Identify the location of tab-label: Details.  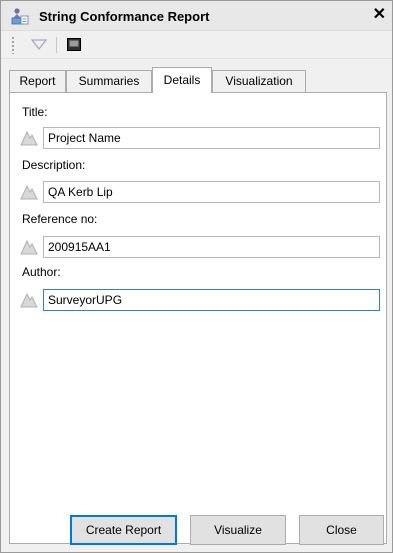
(182, 80).